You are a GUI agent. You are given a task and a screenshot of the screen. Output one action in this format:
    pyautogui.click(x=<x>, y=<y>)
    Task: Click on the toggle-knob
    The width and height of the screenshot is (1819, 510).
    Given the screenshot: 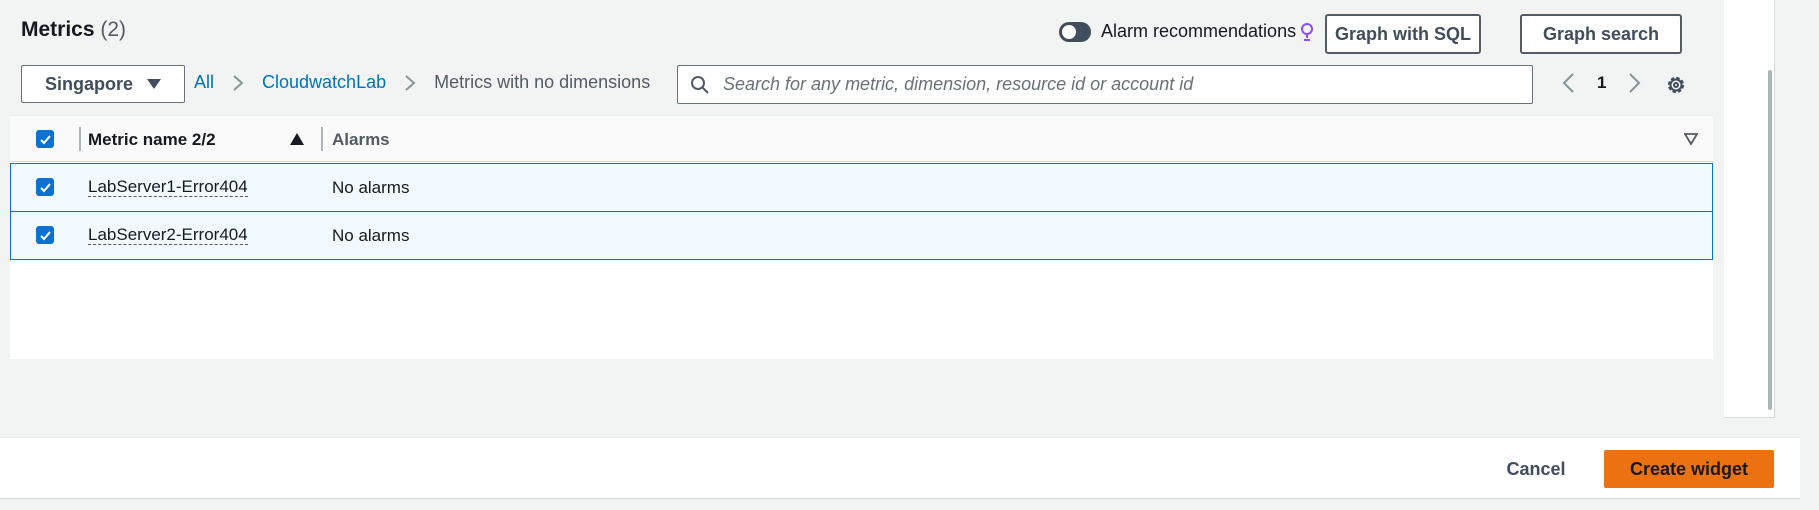 What is the action you would take?
    pyautogui.click(x=1069, y=31)
    